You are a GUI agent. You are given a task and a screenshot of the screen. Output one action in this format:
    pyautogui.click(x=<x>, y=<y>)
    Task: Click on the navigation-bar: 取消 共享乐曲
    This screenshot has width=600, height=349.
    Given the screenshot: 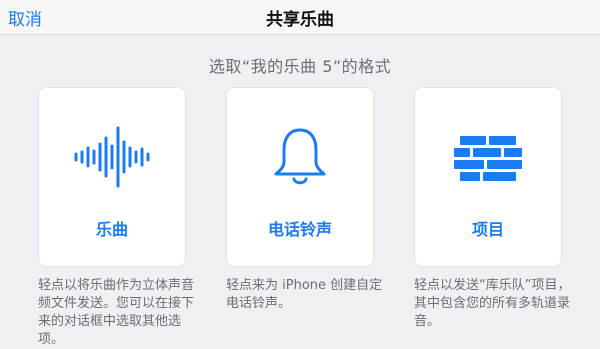 What is the action you would take?
    pyautogui.click(x=300, y=17)
    